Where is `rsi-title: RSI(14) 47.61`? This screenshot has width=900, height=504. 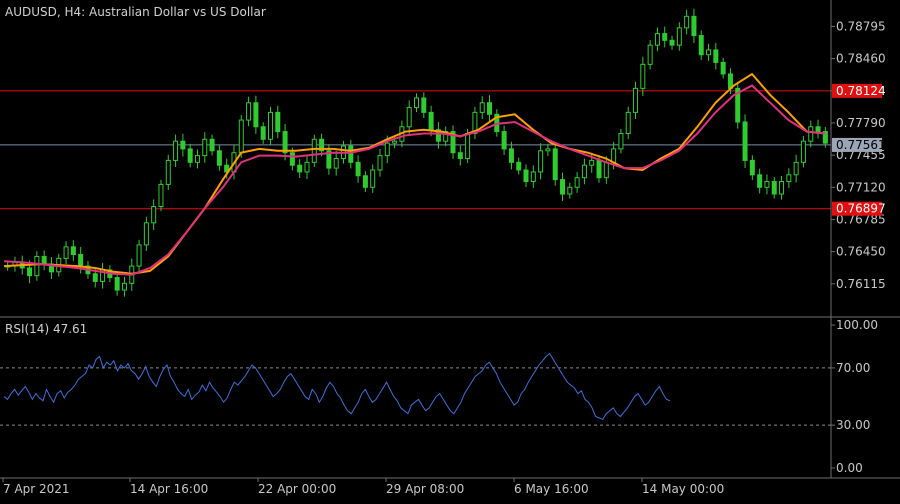 rsi-title: RSI(14) 47.61 is located at coordinates (46, 329).